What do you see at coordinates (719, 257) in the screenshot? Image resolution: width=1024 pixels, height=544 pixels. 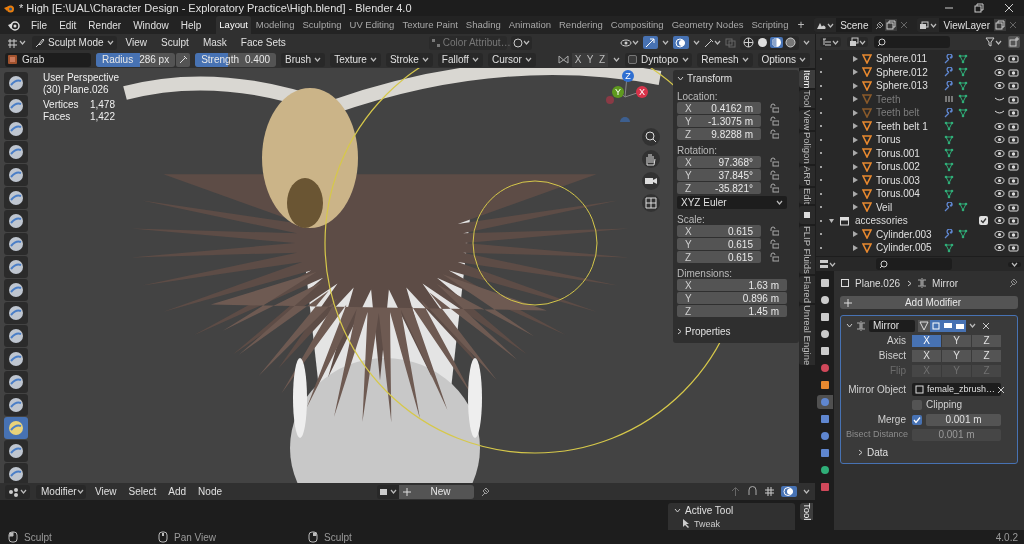 I see `number-field: Z 0.615` at bounding box center [719, 257].